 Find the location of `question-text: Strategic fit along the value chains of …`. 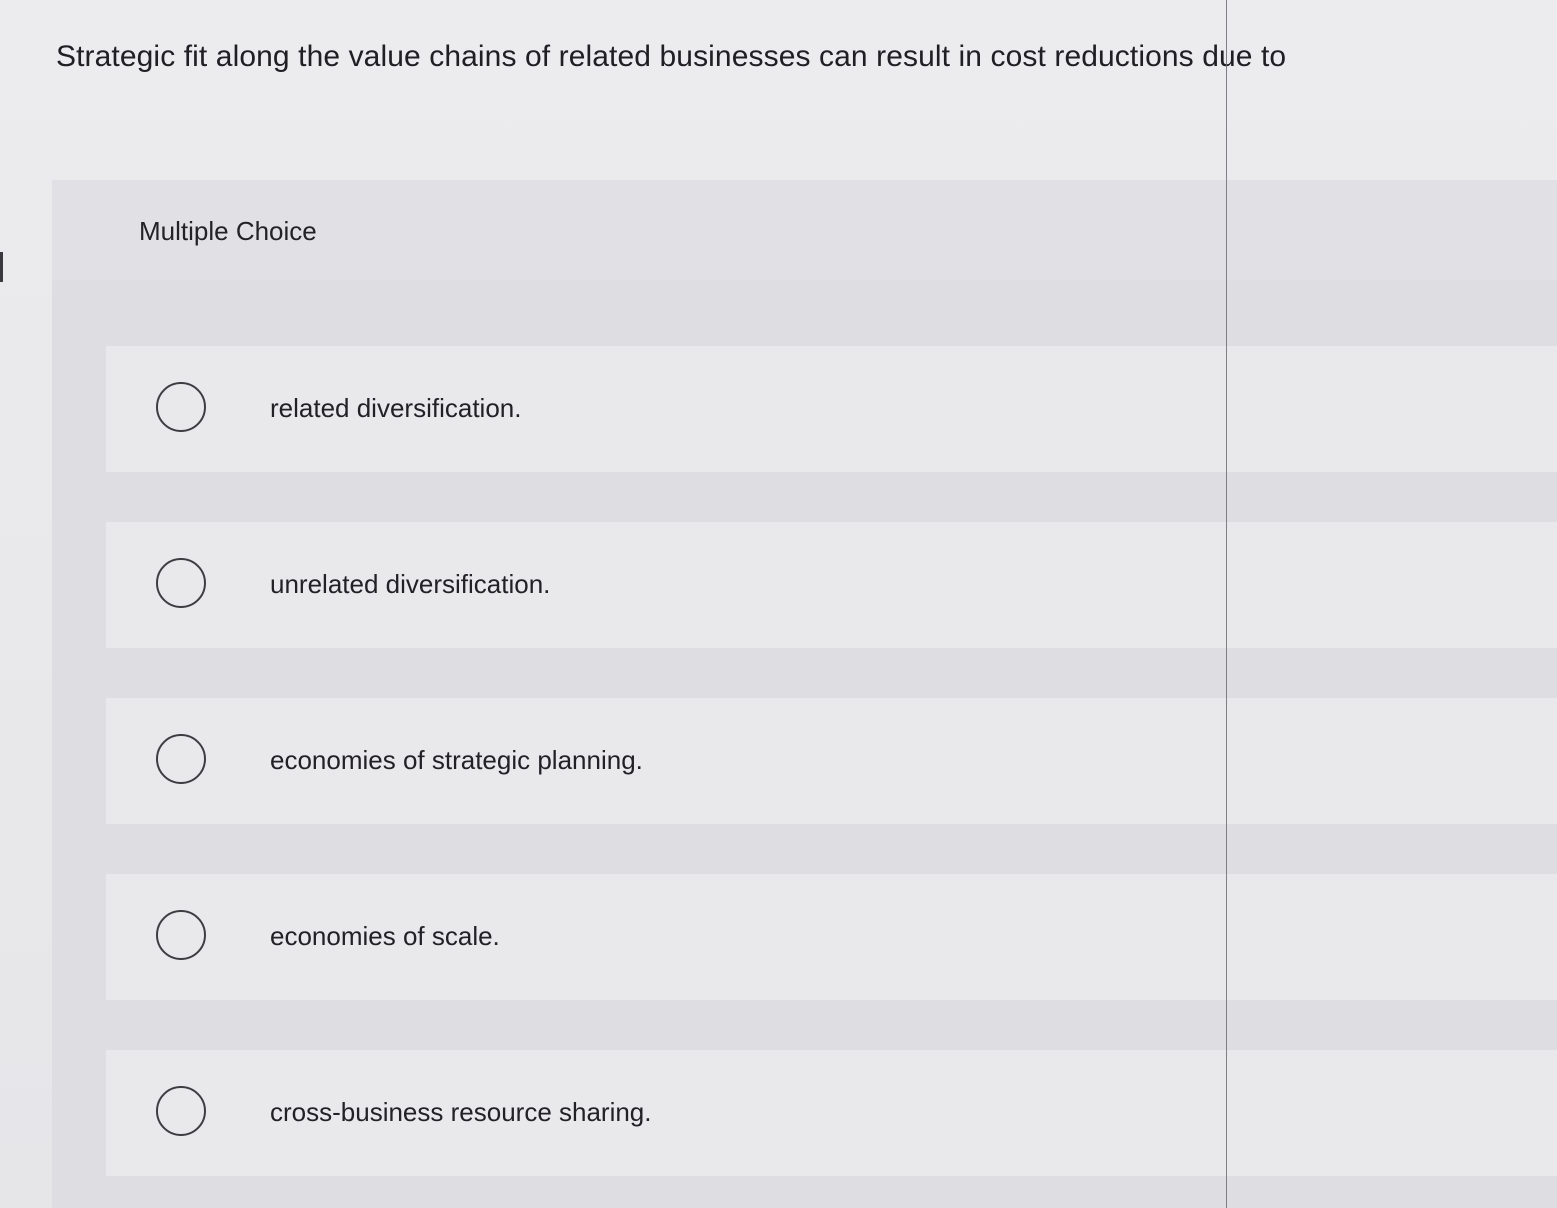

question-text: Strategic fit along the value chains of … is located at coordinates (671, 56).